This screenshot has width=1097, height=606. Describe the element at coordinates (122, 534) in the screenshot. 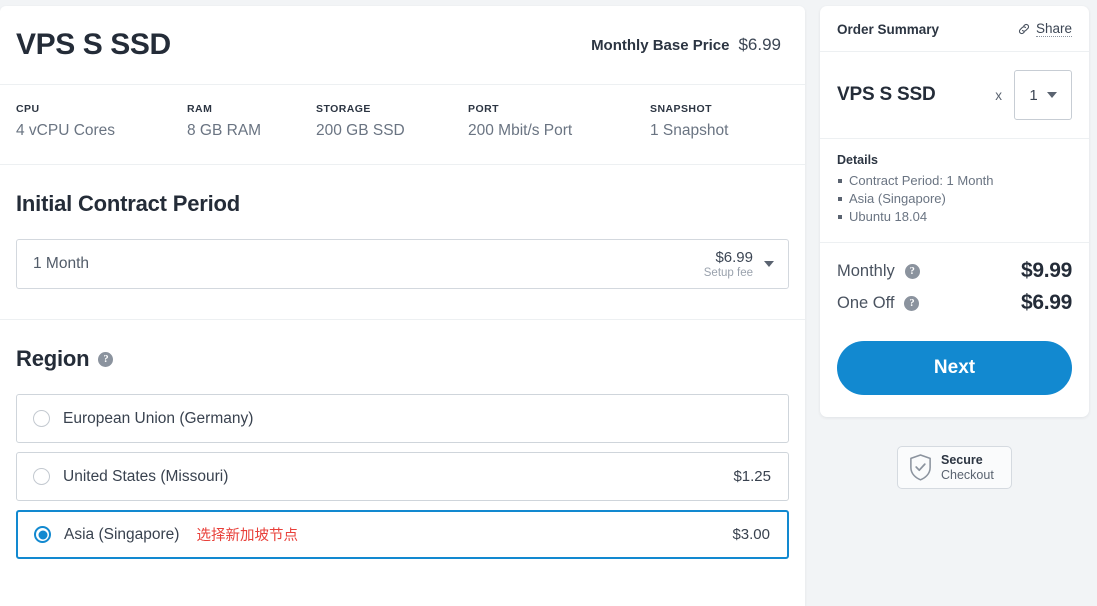

I see `region-option-label: Asia (Singapore)` at that location.